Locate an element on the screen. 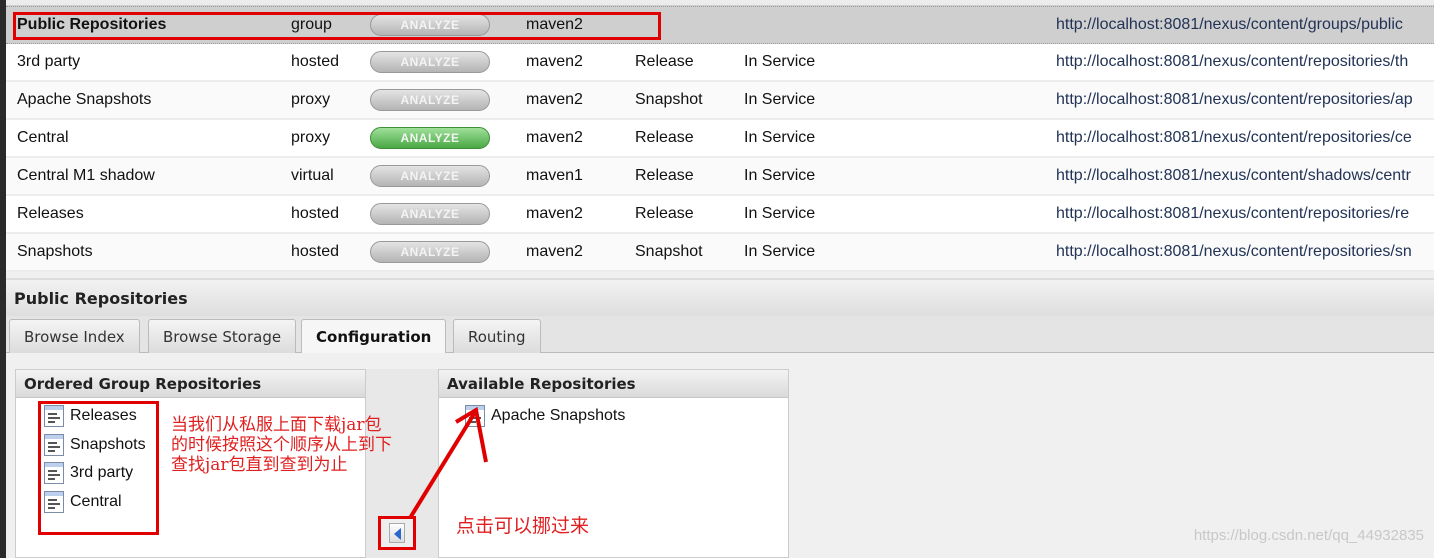  arrow-left-icon is located at coordinates (397, 534).